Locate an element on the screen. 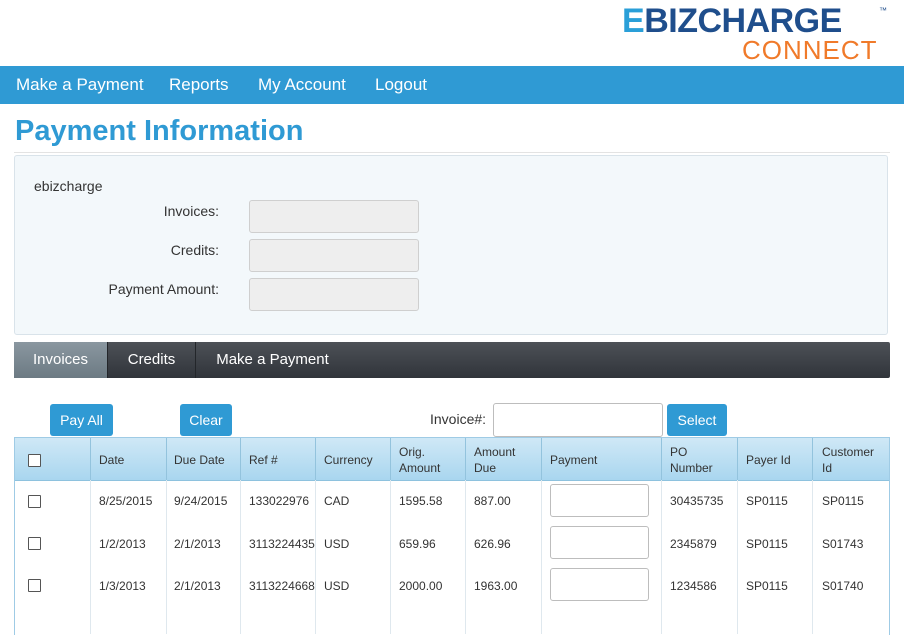 Image resolution: width=904 pixels, height=635 pixels. header-customer-line2: Id is located at coordinates (827, 468).